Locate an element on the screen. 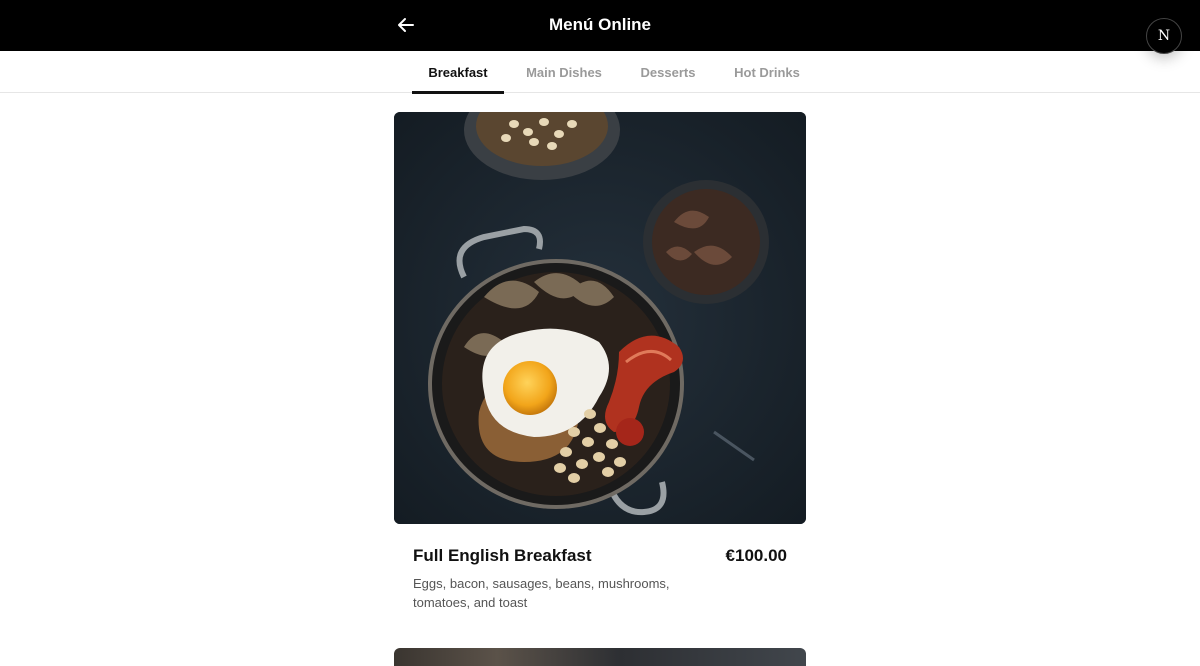 The height and width of the screenshot is (666, 1200). tab-main-dishes: Main Dishes is located at coordinates (564, 72).